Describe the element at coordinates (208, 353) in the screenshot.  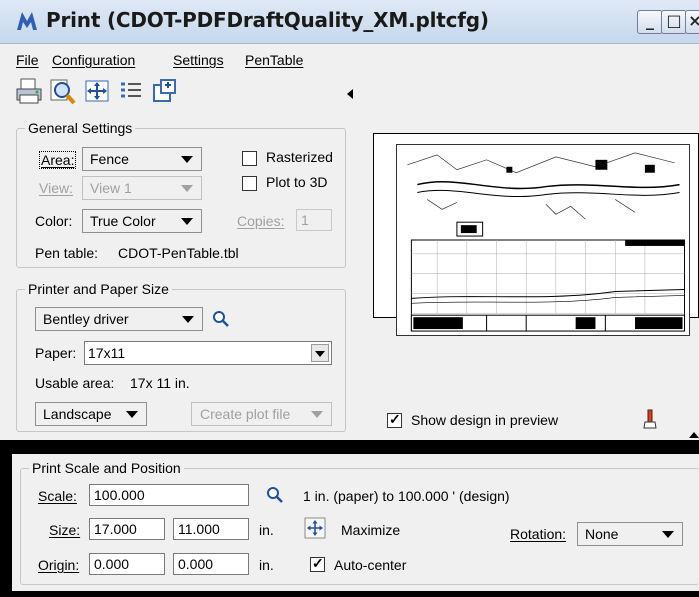
I see `paper-select: 17x11` at that location.